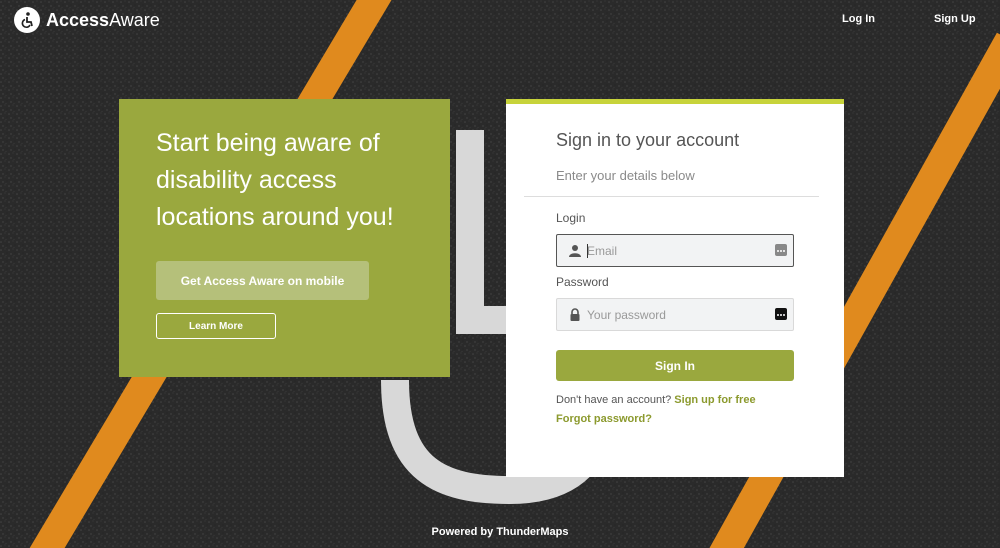  I want to click on no-account-text: Don't have an account?, so click(615, 400).